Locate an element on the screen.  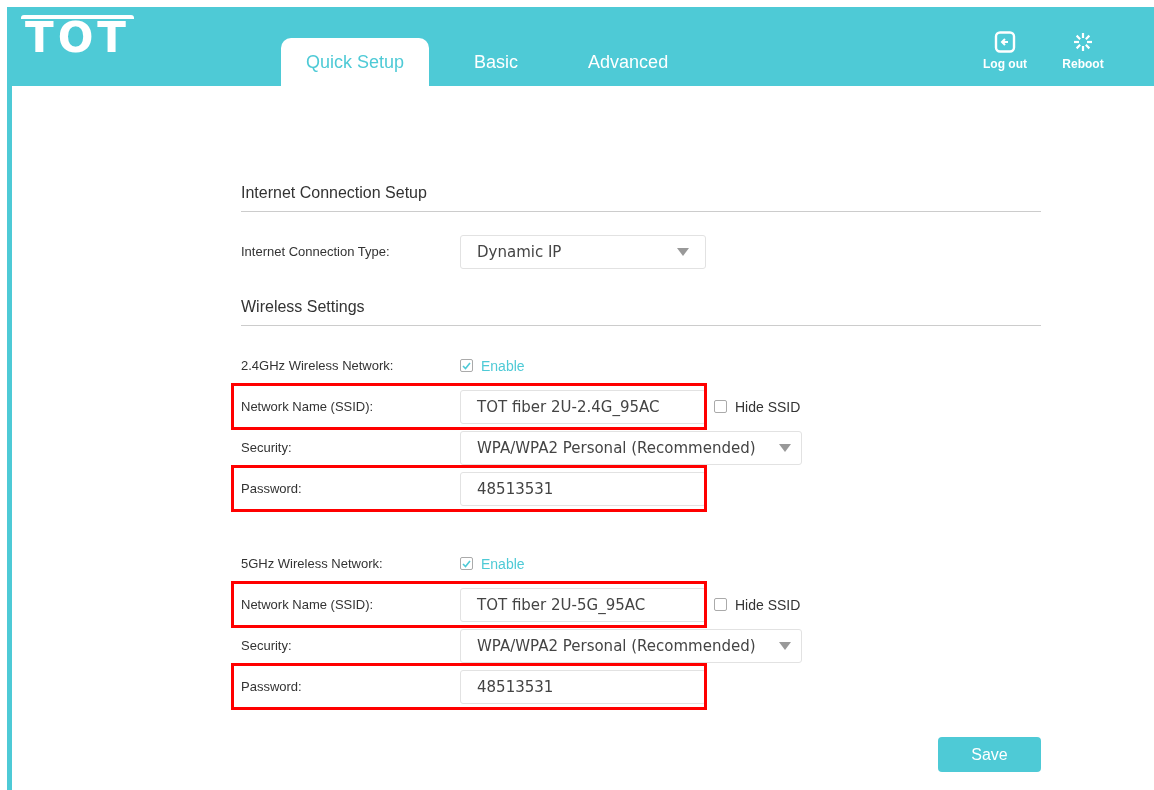
input-field: TOT fiber 2U-2.4G_95AC is located at coordinates (583, 406).